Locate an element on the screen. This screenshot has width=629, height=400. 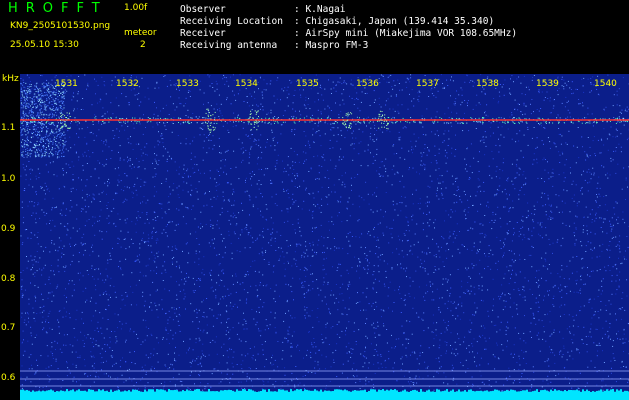
info-value: : K.Nagai is located at coordinates (320, 9).